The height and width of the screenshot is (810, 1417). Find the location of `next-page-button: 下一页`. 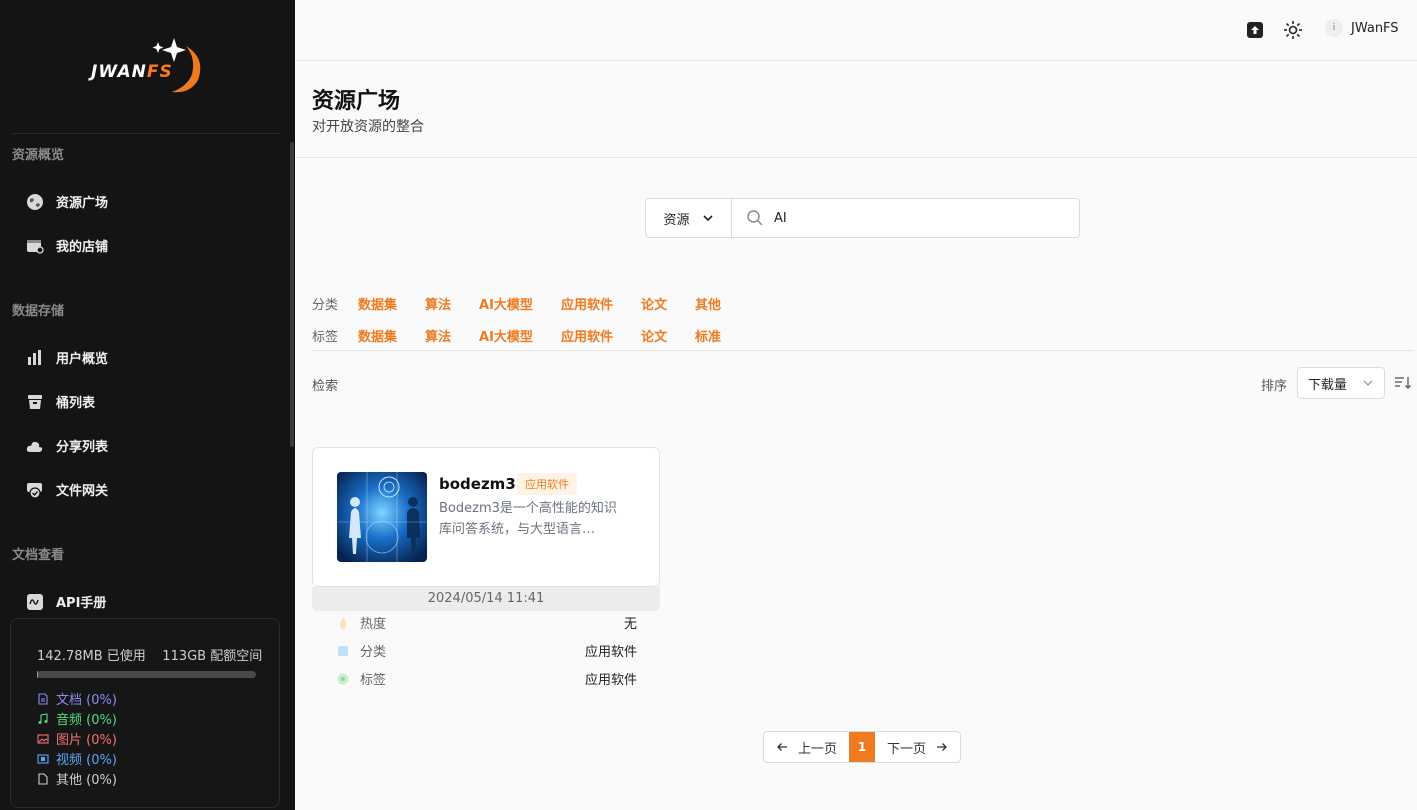

next-page-button: 下一页 is located at coordinates (917, 747).